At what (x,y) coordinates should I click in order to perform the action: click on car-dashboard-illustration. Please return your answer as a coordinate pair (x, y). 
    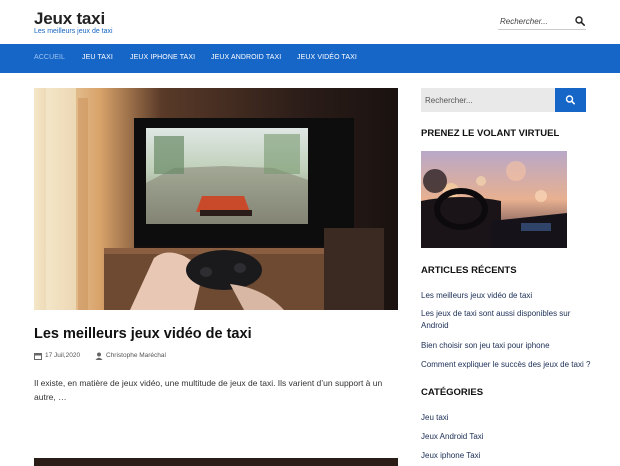
    Looking at the image, I should click on (494, 199).